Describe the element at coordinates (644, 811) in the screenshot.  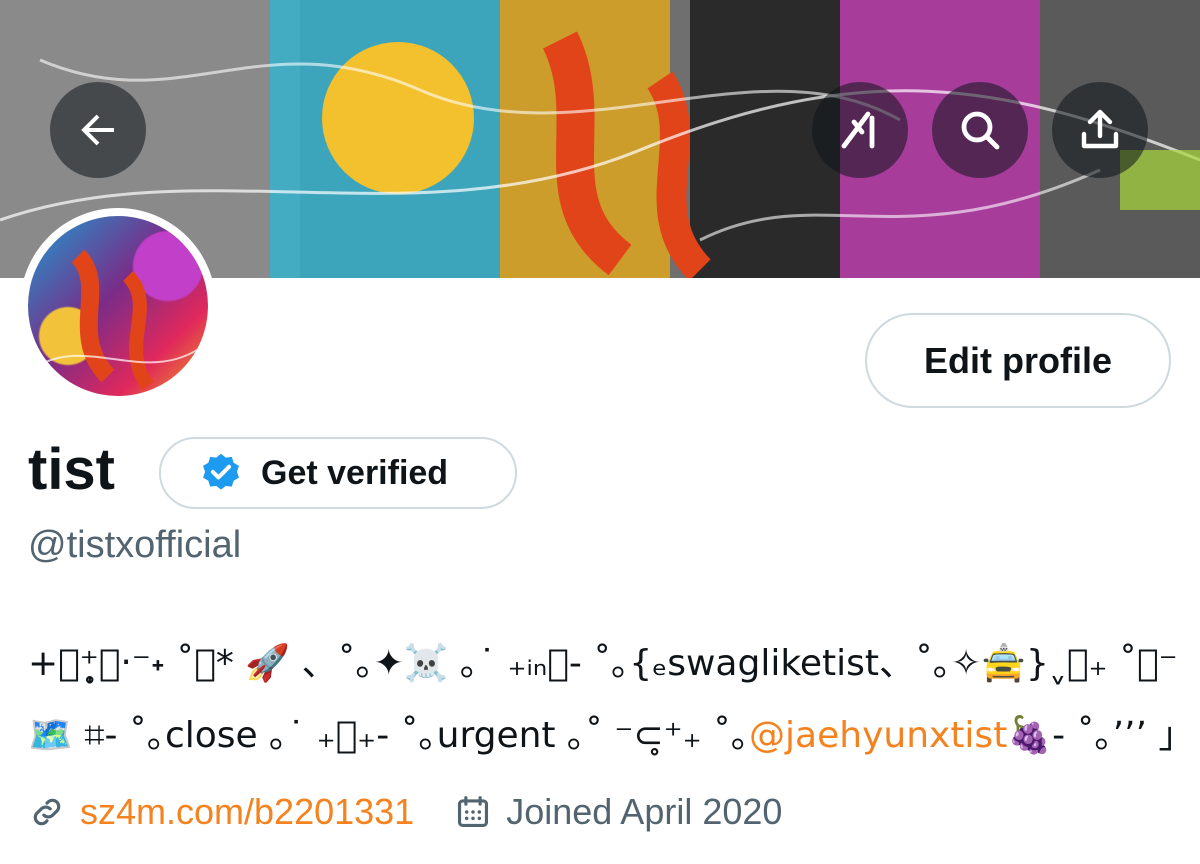
I see `joined-date: Joined April 2020` at that location.